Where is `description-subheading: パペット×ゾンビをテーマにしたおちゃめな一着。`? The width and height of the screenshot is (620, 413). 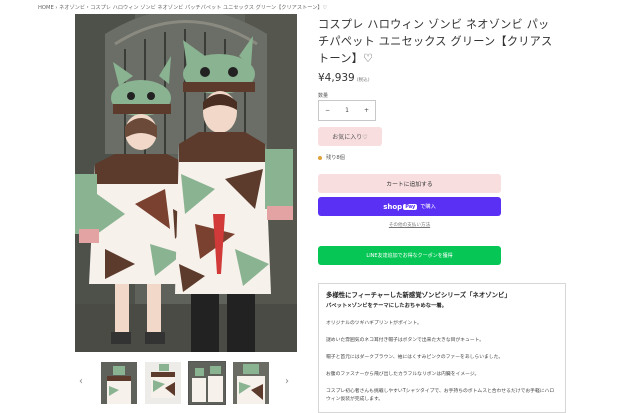 description-subheading: パペット×ゾンビをテーマにしたおちゃめな一着。 is located at coordinates (386, 306).